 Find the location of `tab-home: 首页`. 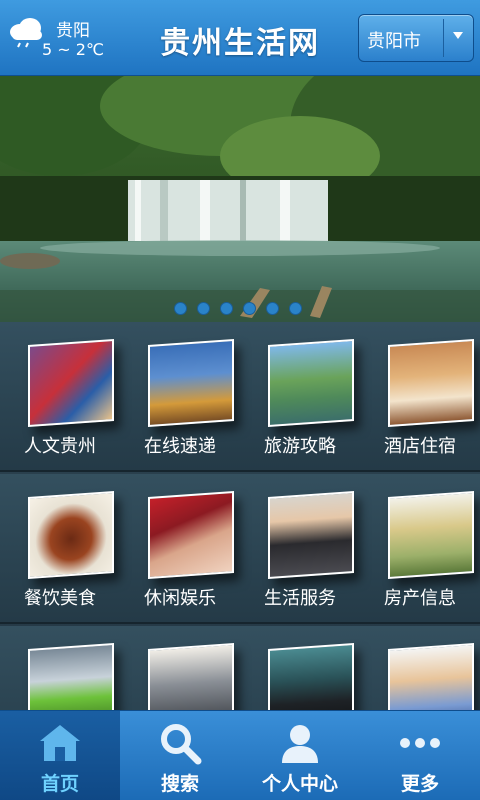

tab-home: 首页 is located at coordinates (60, 755).